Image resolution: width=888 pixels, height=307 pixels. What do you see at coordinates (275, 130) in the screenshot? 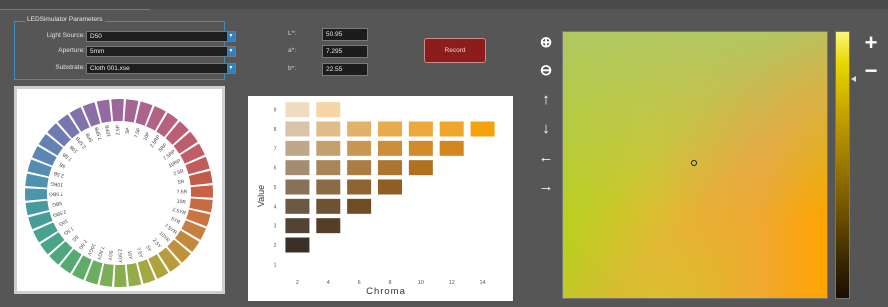
I see `y-tick-label: 8` at bounding box center [275, 130].